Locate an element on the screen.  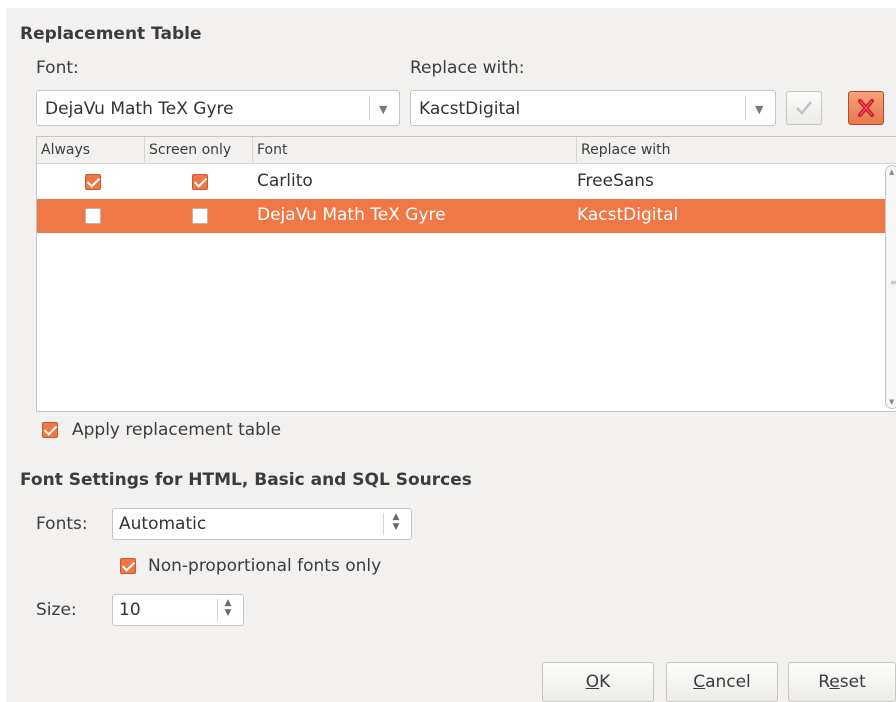
replace-combobox-value: KacstDigital is located at coordinates (470, 109).